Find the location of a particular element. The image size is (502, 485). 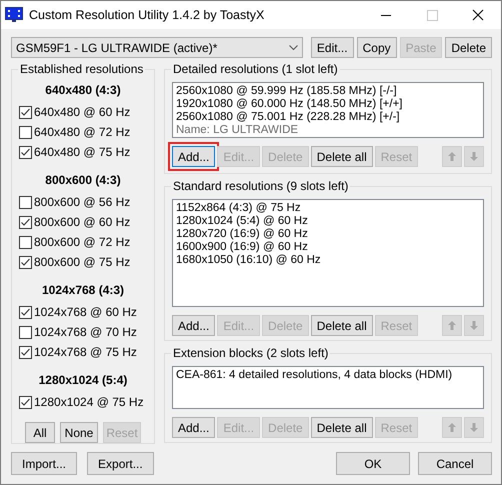

name-entry: Name: LG ULTRAWIDE is located at coordinates (328, 130).